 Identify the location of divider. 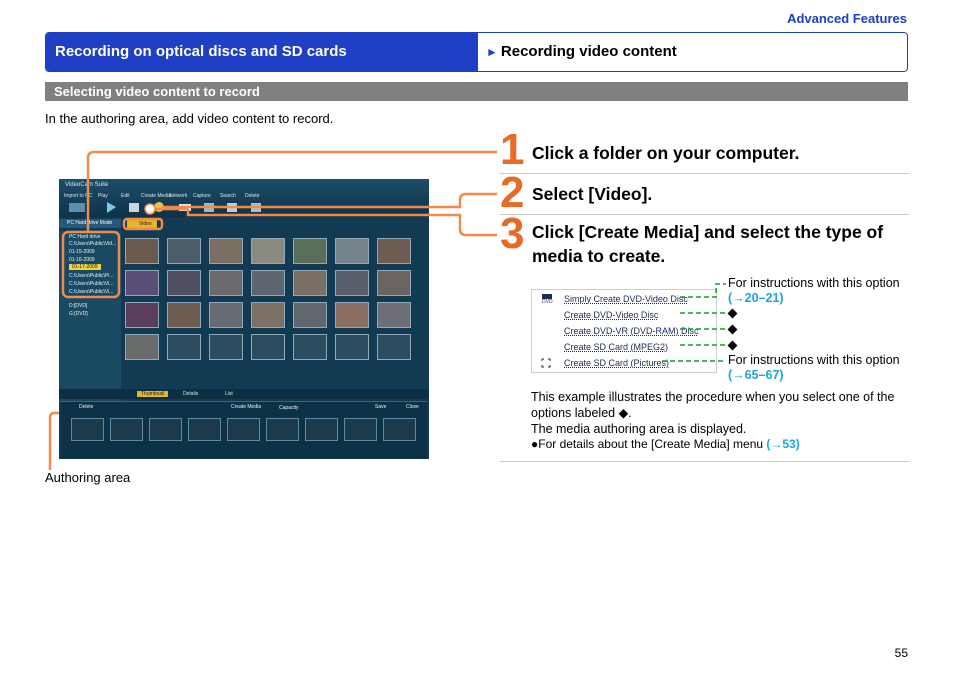
(704, 461).